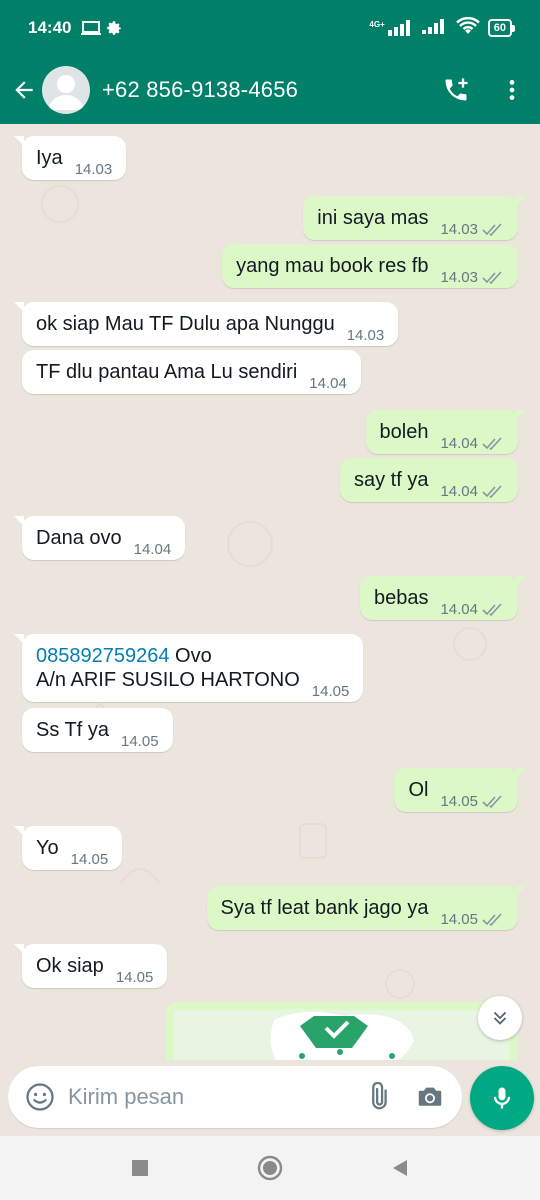 The height and width of the screenshot is (1200, 540). I want to click on message-text-line2: A/n ARIF SUSILO HARTONO, so click(168, 680).